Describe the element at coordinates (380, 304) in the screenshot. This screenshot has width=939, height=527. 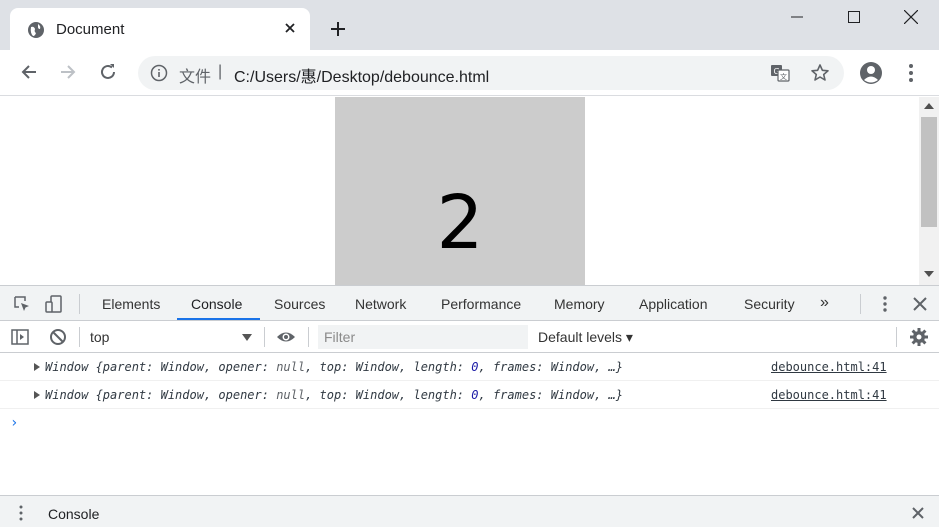
I see `tab-network: Network` at that location.